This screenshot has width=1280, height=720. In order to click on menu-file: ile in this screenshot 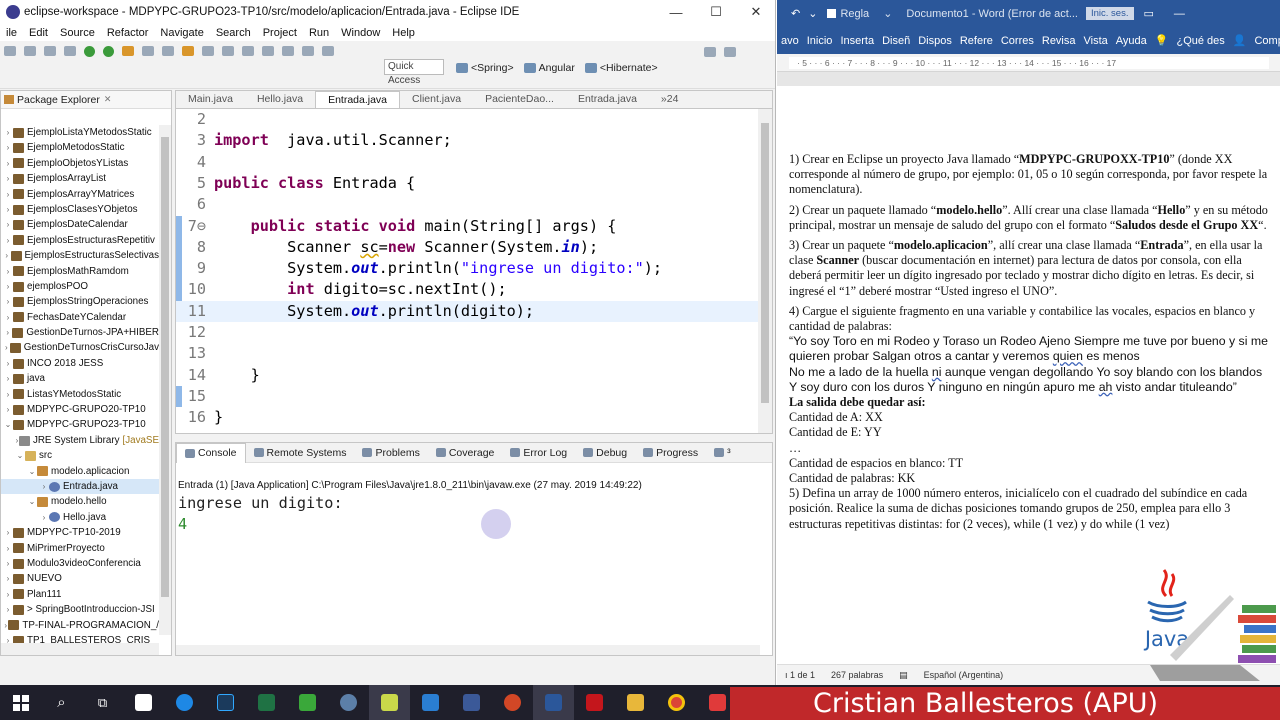, I will do `click(11, 33)`.